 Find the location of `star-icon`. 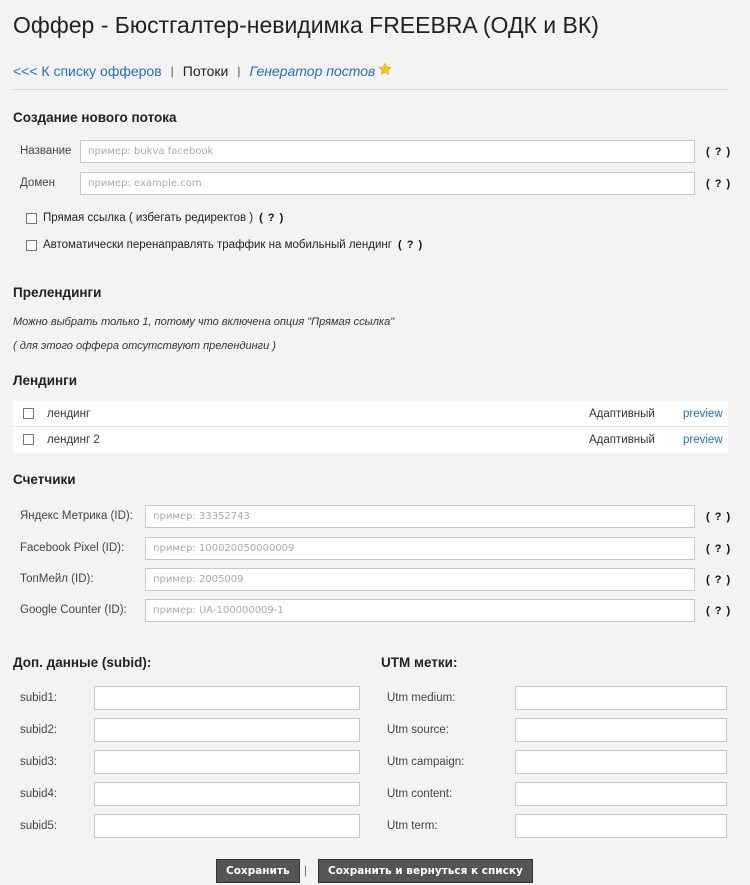

star-icon is located at coordinates (385, 70).